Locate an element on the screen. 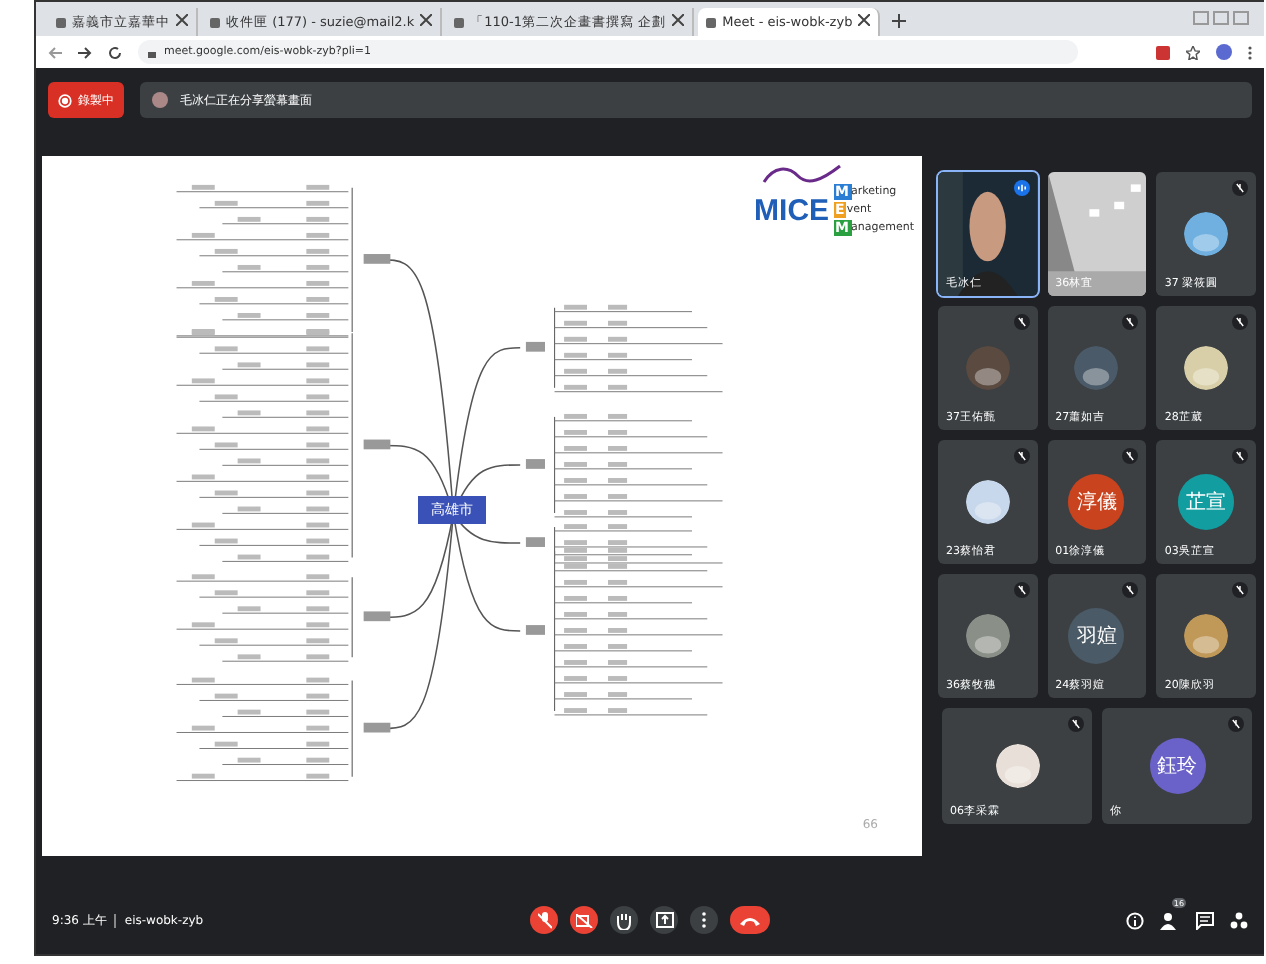 This screenshot has height=964, width=1266. hang-up-icon is located at coordinates (750, 920).